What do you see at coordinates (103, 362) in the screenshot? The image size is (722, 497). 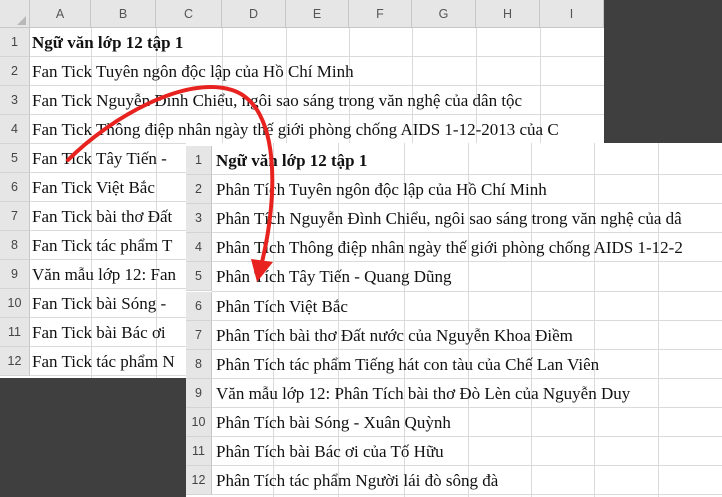 I see `cell-a12: Fan Tick tác phẩm N` at bounding box center [103, 362].